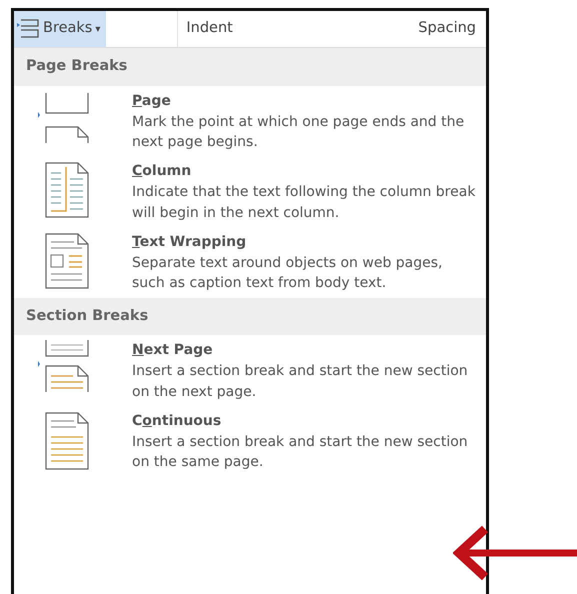  Describe the element at coordinates (288, 274) in the screenshot. I see `item-description: Separate text around objects on web pages, such as caption text from body text.` at that location.